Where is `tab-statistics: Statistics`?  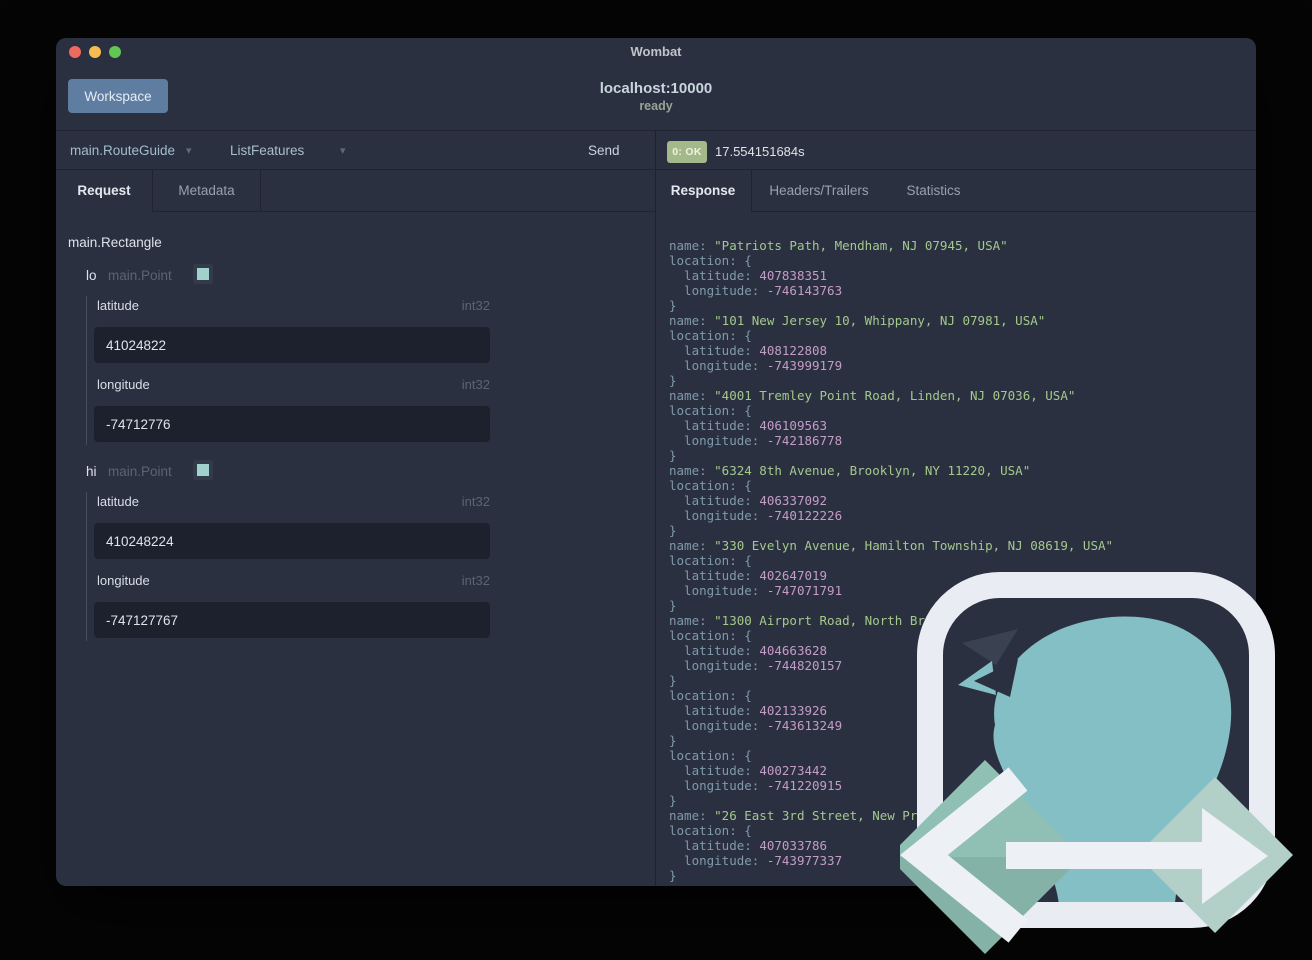 tab-statistics: Statistics is located at coordinates (933, 191).